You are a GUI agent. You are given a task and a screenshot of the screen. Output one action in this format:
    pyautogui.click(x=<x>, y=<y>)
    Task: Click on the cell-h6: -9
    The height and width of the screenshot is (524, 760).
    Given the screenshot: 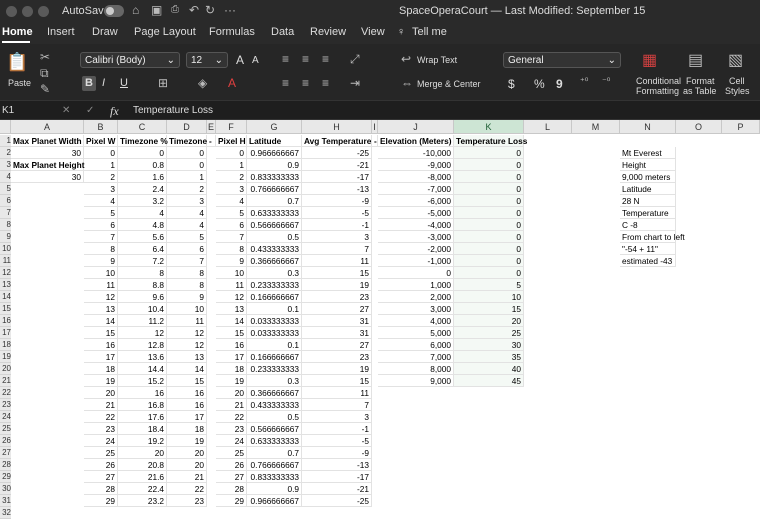 What is the action you would take?
    pyautogui.click(x=337, y=201)
    